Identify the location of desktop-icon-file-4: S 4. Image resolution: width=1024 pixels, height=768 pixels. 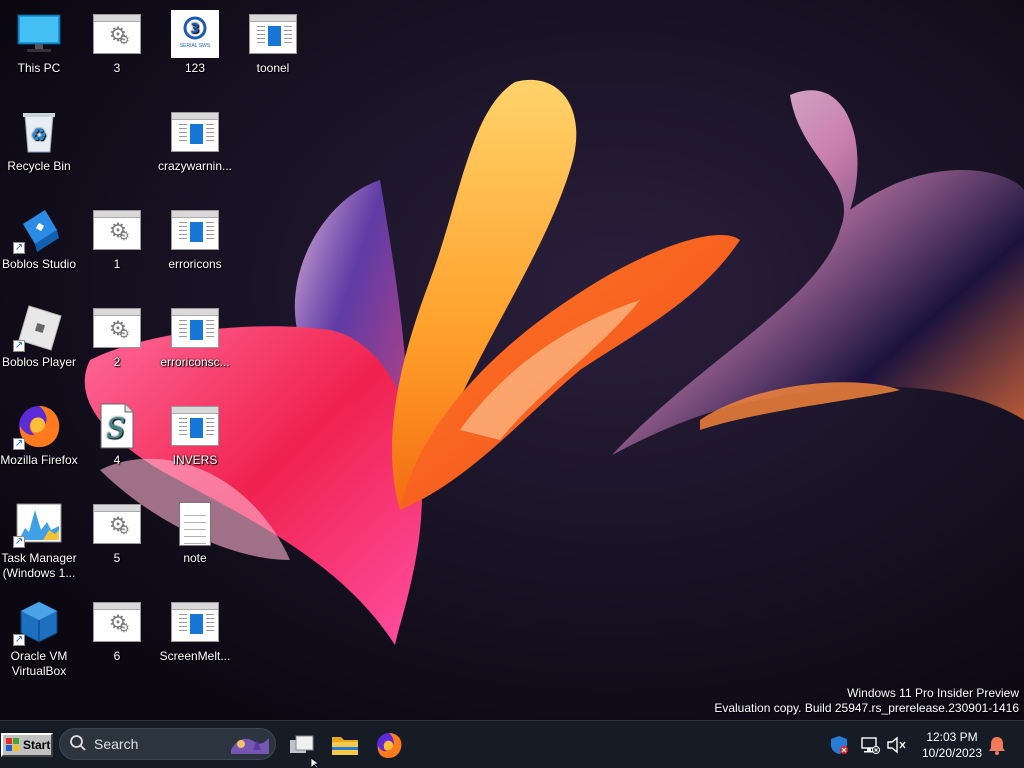
(117, 432).